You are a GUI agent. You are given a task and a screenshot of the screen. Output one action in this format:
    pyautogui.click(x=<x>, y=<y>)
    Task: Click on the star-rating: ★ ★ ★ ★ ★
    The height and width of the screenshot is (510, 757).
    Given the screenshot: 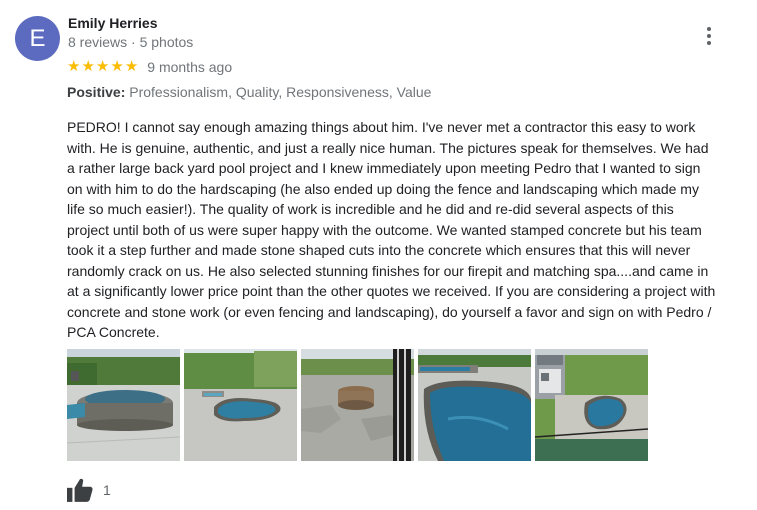 What is the action you would take?
    pyautogui.click(x=102, y=67)
    